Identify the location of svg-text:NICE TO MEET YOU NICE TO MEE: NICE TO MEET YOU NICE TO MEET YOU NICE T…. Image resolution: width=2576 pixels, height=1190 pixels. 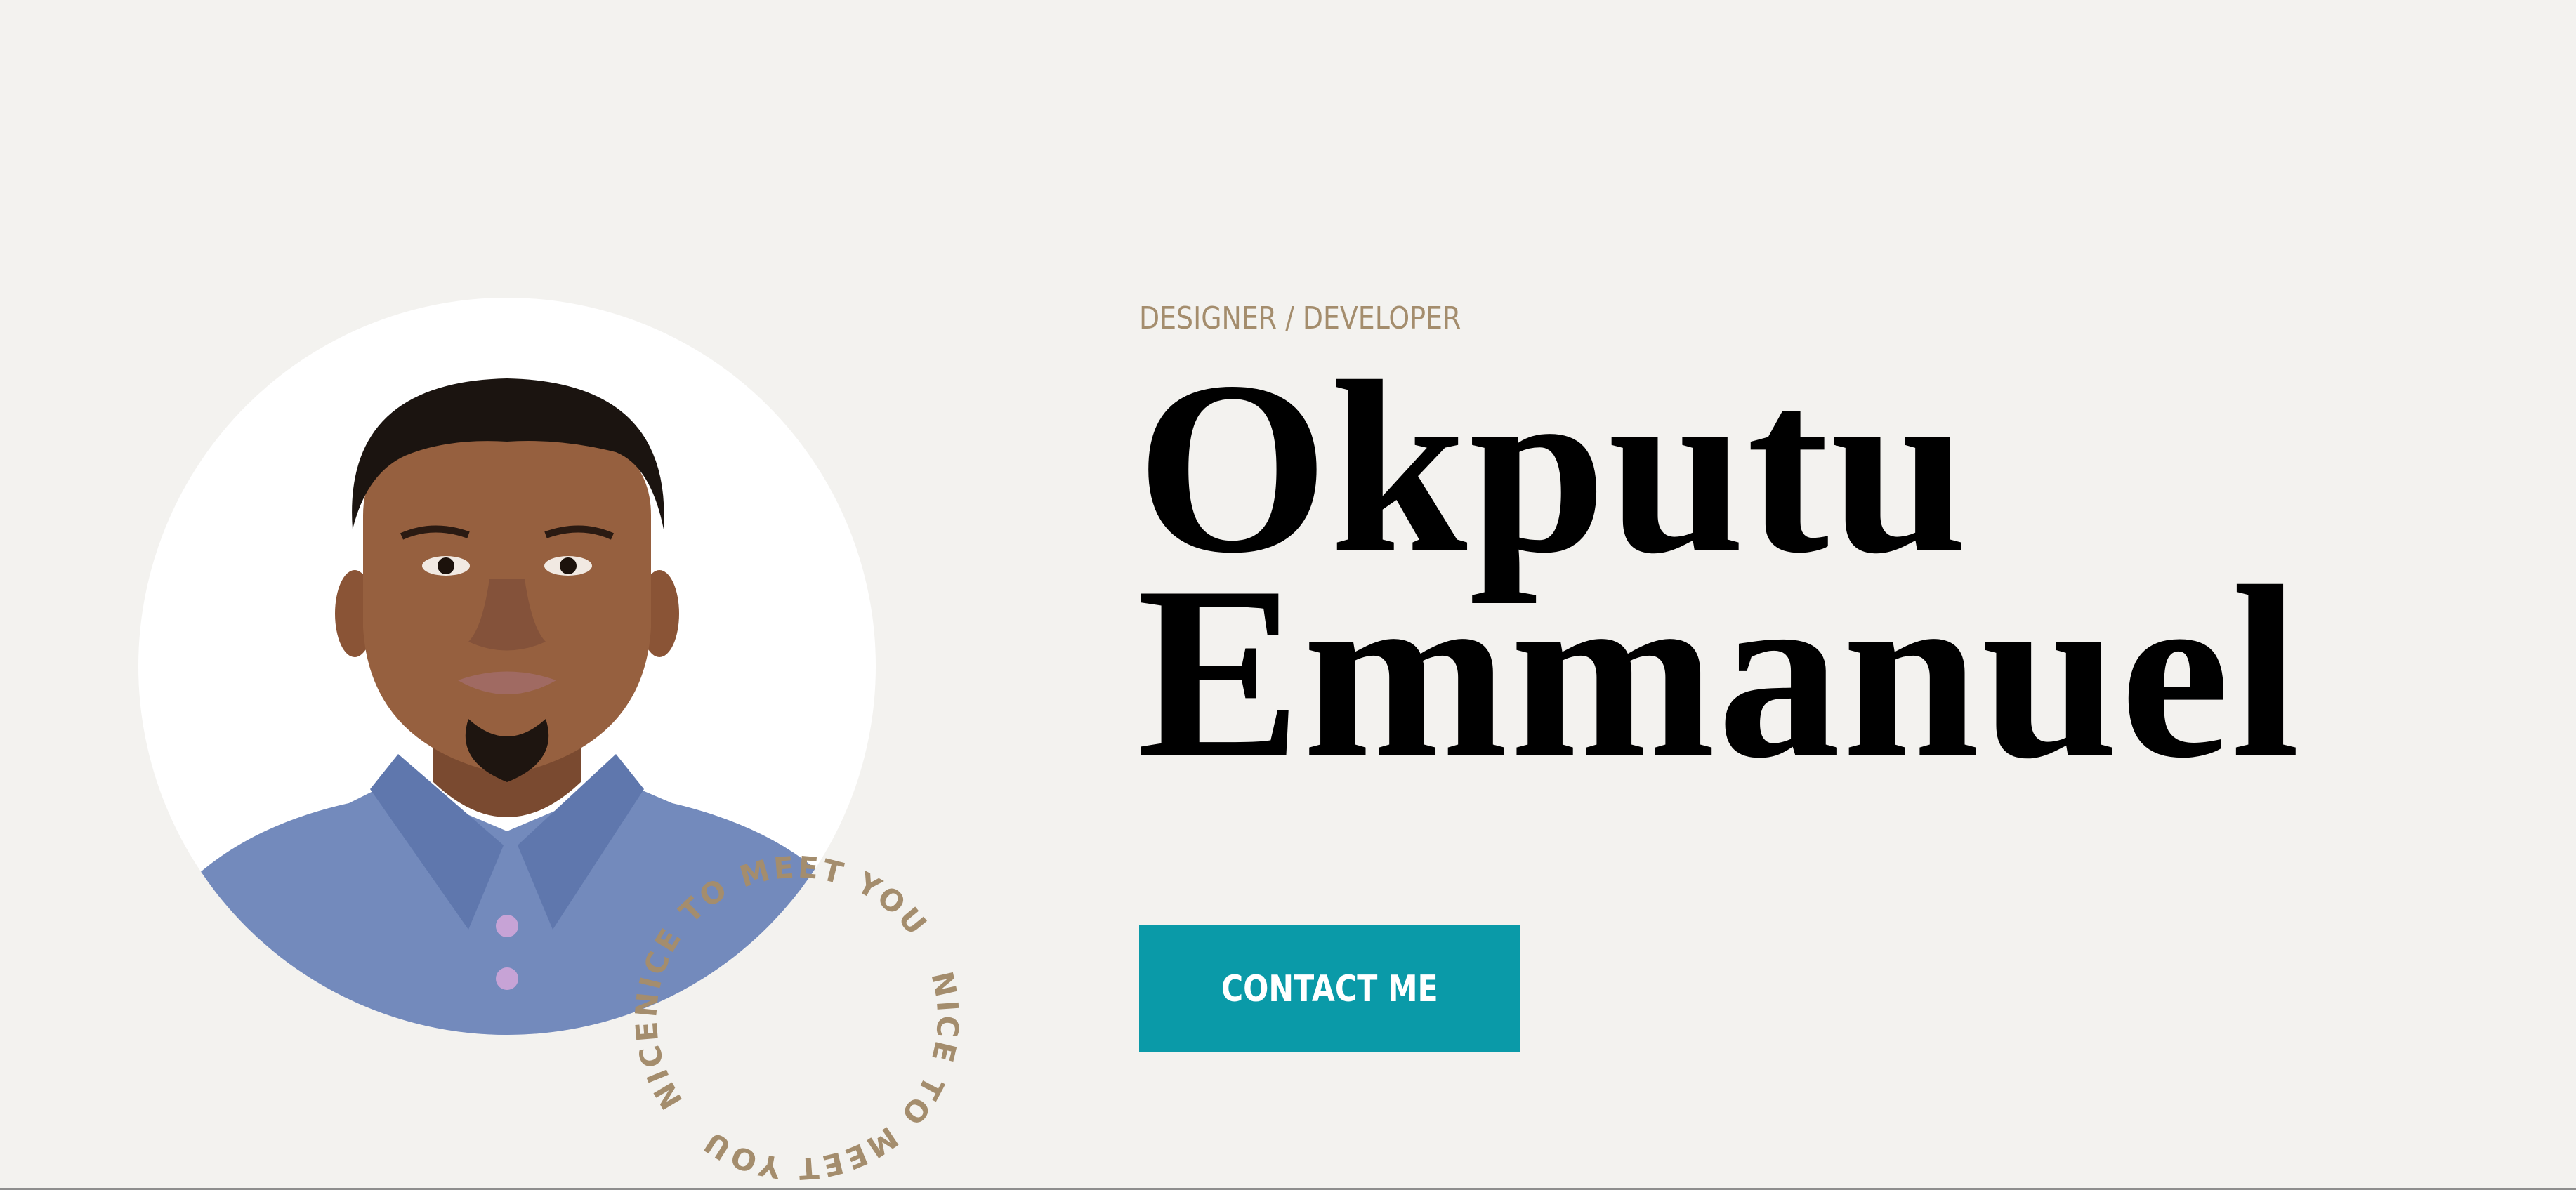
(792, 1012).